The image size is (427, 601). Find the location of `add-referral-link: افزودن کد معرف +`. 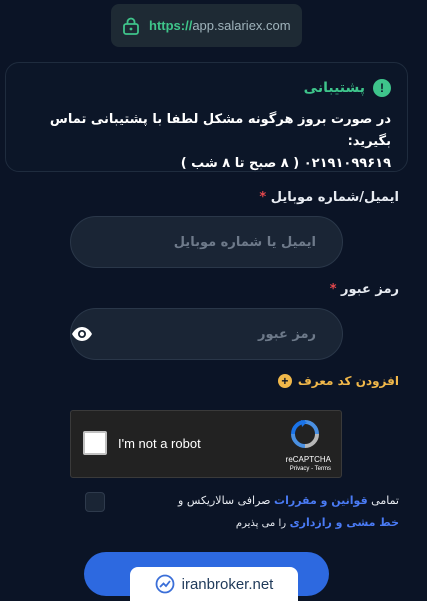

add-referral-link: افزودن کد معرف + is located at coordinates (338, 381).